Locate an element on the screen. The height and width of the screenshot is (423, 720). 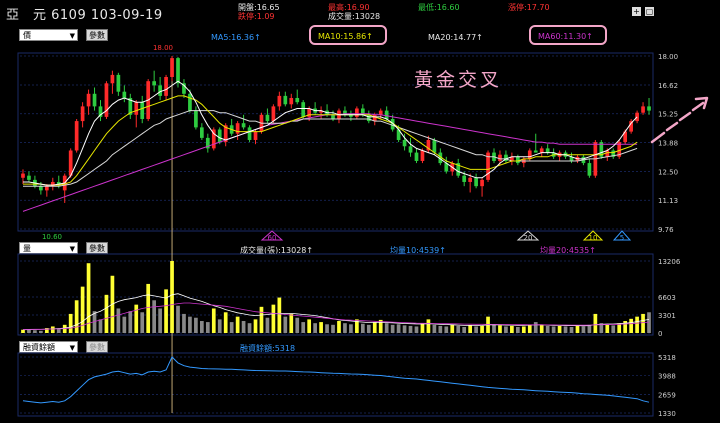
marker-10-label: 10 is located at coordinates (593, 238).